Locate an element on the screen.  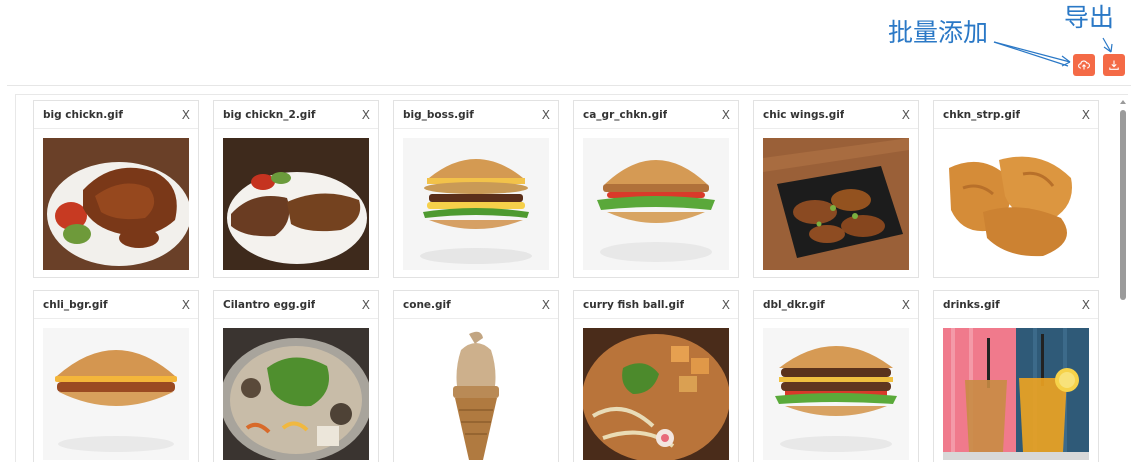
scroll-up-arrow-icon is located at coordinates (1123, 102).